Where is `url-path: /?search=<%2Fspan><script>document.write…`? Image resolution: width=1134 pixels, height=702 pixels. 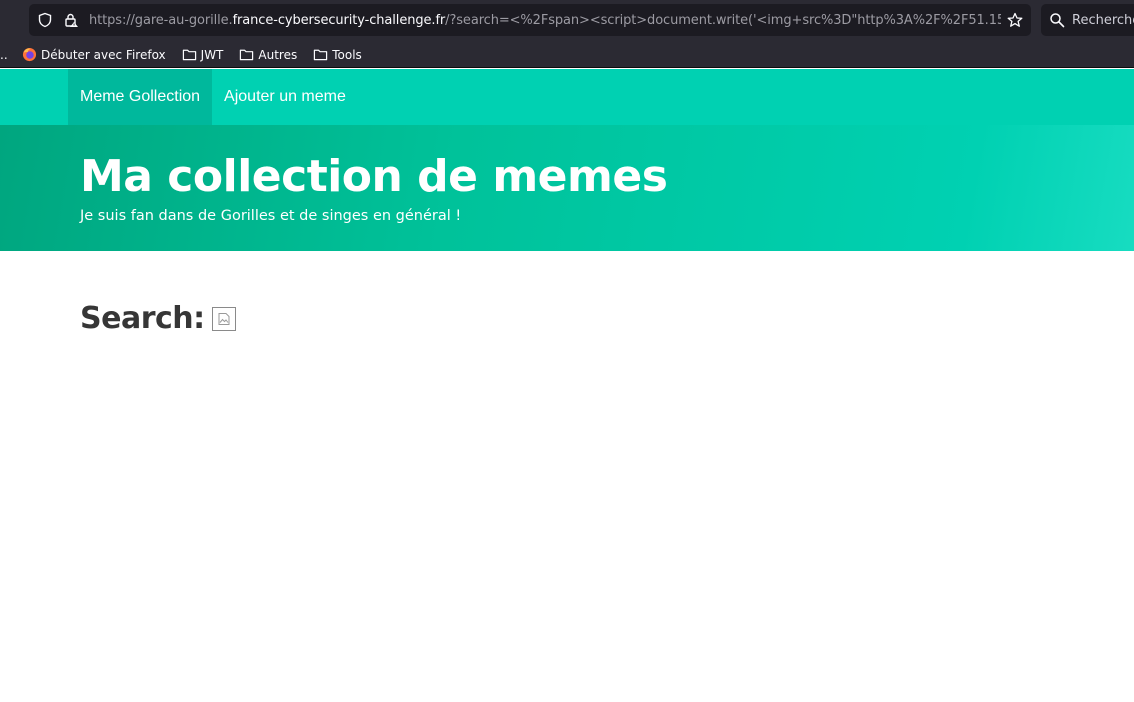 url-path: /?search=<%2Fspan><script>document.write… is located at coordinates (723, 20).